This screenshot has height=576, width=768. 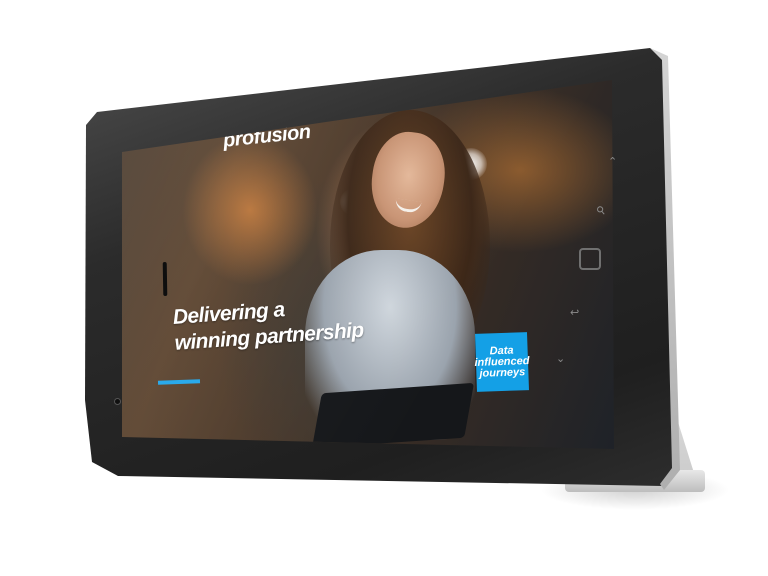 I want to click on chevron-up-icon: ⌃, so click(x=612, y=161).